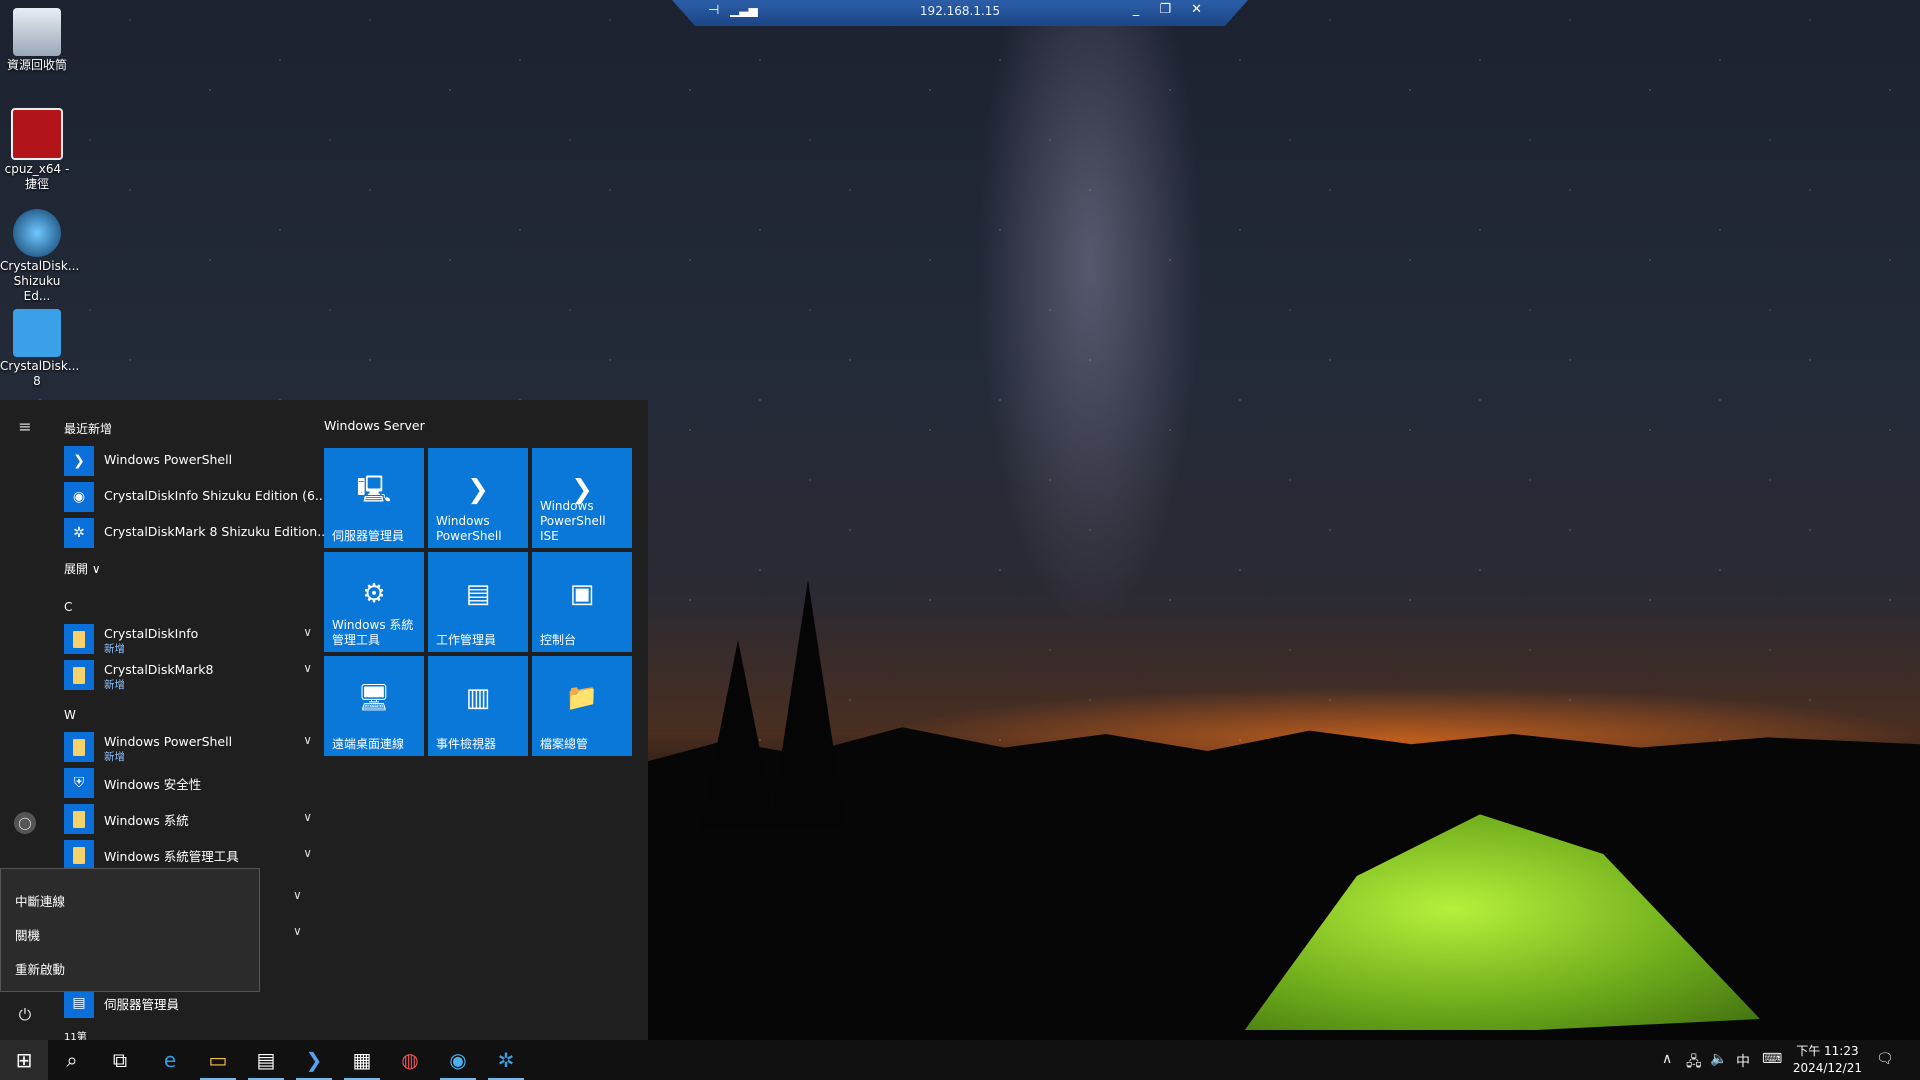  Describe the element at coordinates (153, 784) in the screenshot. I see `app-name: Windows 安全性` at that location.